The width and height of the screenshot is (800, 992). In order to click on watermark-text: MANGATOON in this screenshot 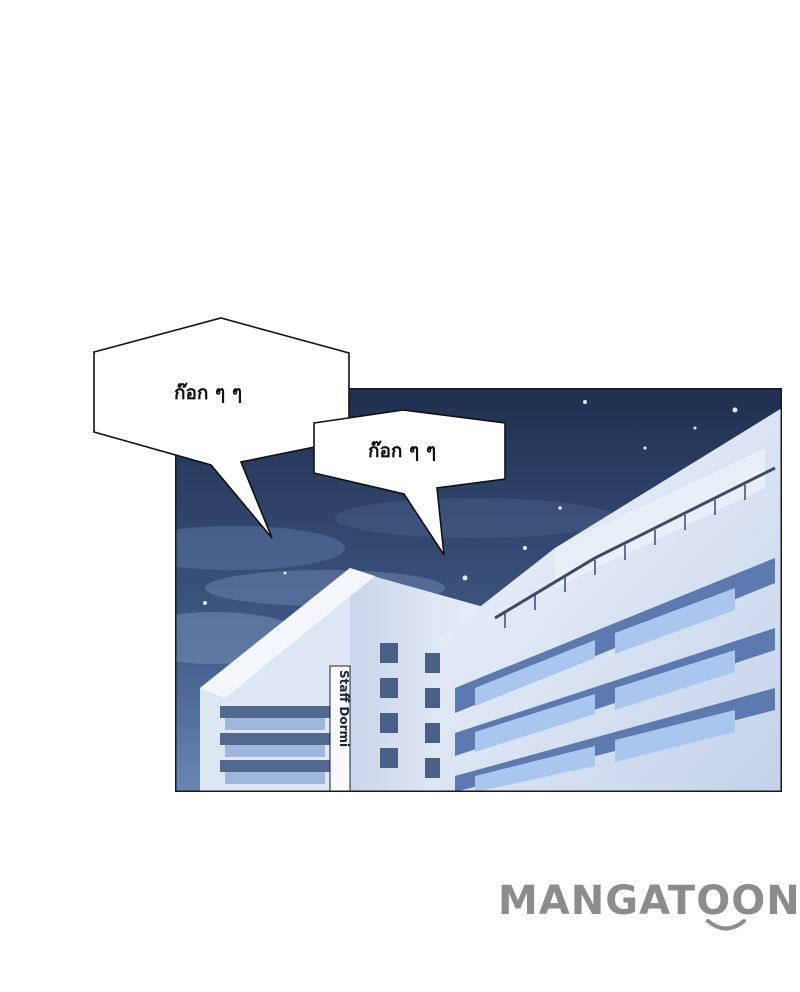, I will do `click(649, 901)`.